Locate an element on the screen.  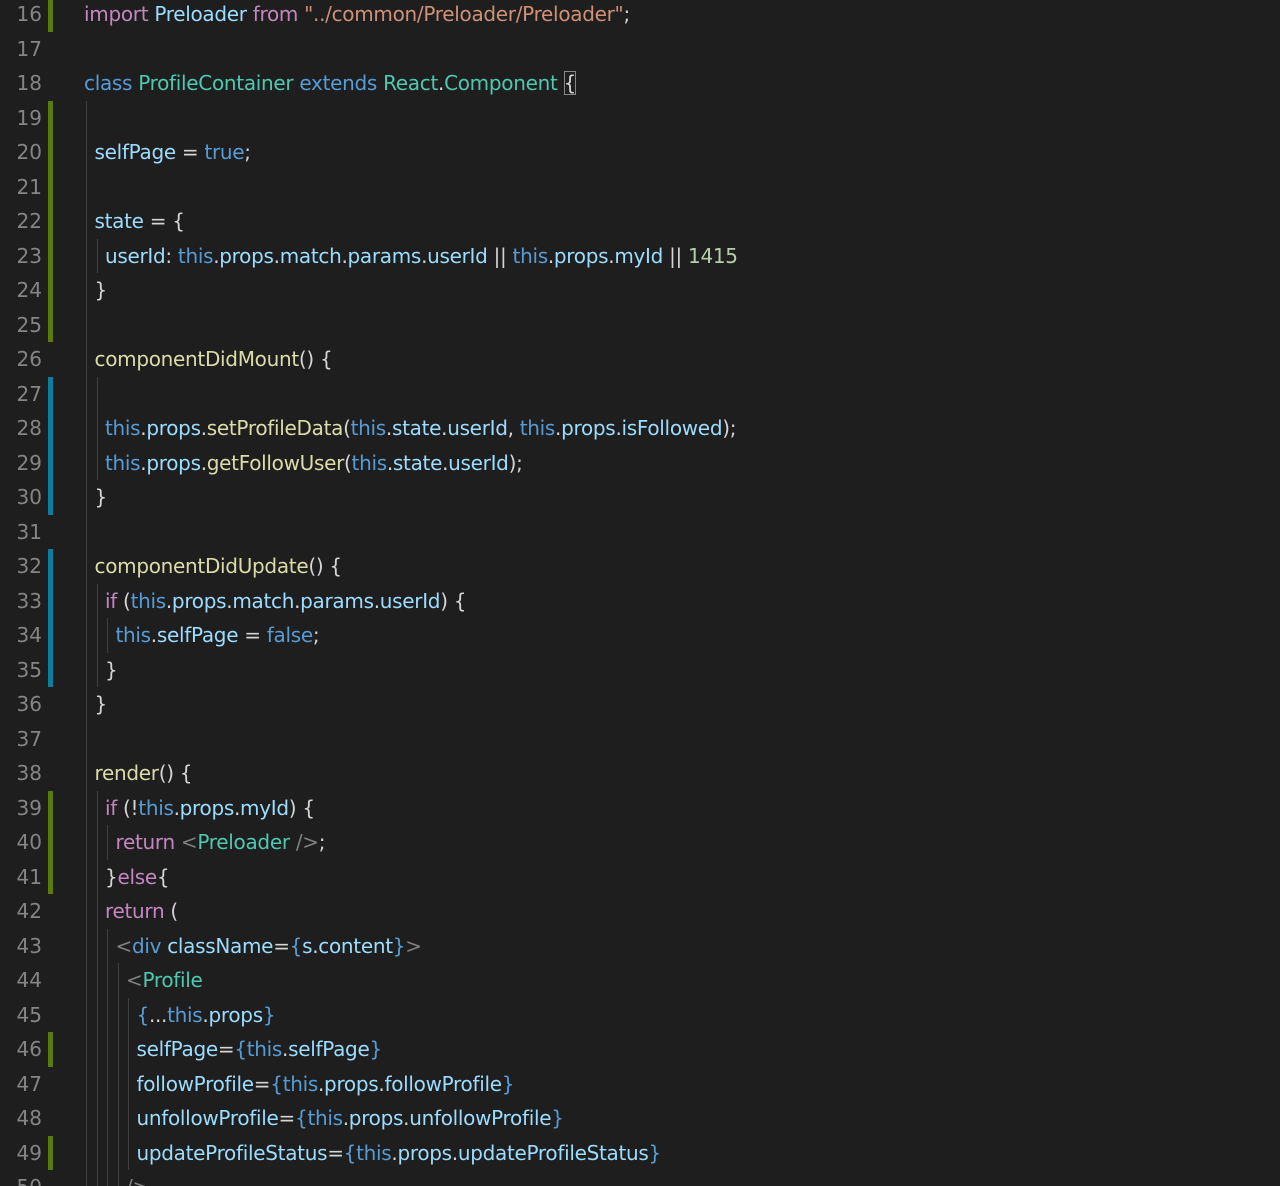
code-token: { is located at coordinates (569, 83).